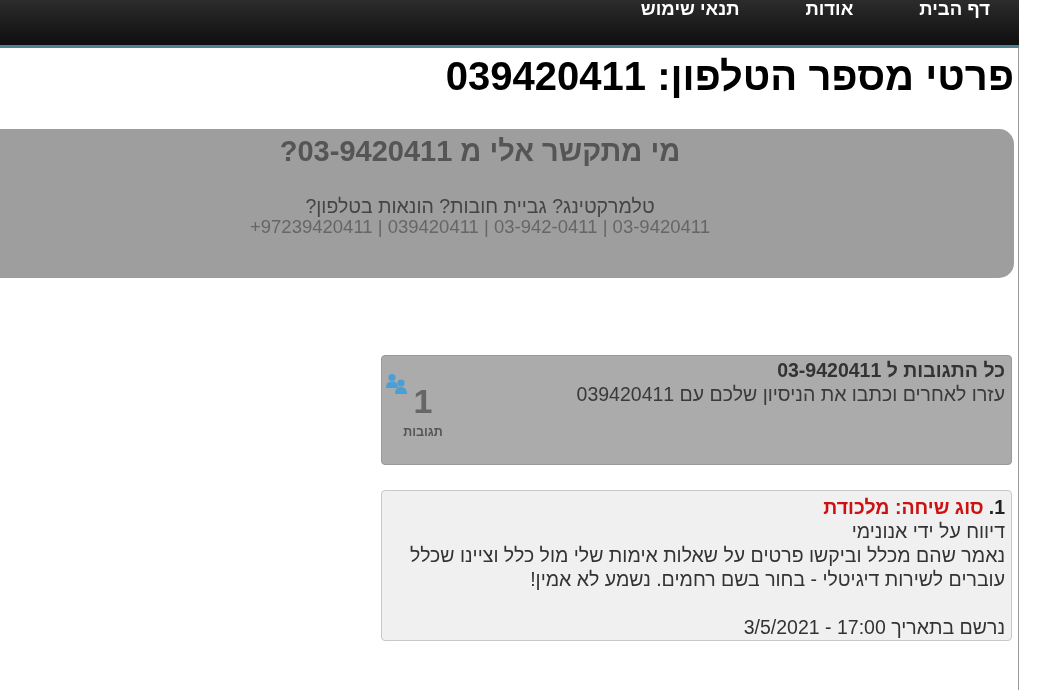 Image resolution: width=1057 pixels, height=690 pixels. I want to click on comment-number: 1., so click(996, 507).